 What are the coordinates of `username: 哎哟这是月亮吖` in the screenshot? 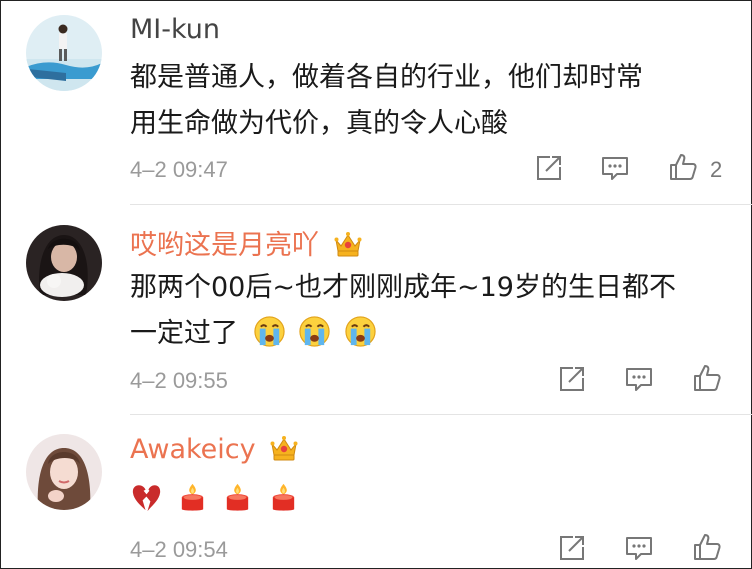 It's located at (246, 242).